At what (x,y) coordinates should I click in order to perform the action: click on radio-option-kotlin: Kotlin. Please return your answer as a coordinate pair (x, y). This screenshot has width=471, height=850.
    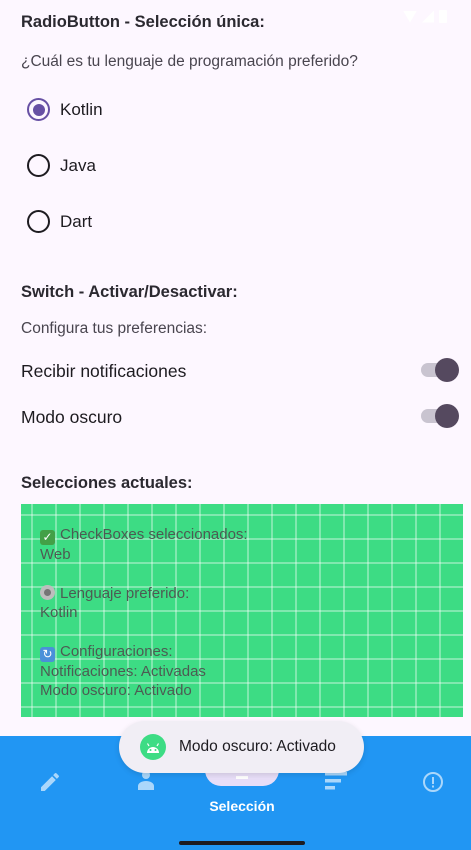
    Looking at the image, I should click on (65, 109).